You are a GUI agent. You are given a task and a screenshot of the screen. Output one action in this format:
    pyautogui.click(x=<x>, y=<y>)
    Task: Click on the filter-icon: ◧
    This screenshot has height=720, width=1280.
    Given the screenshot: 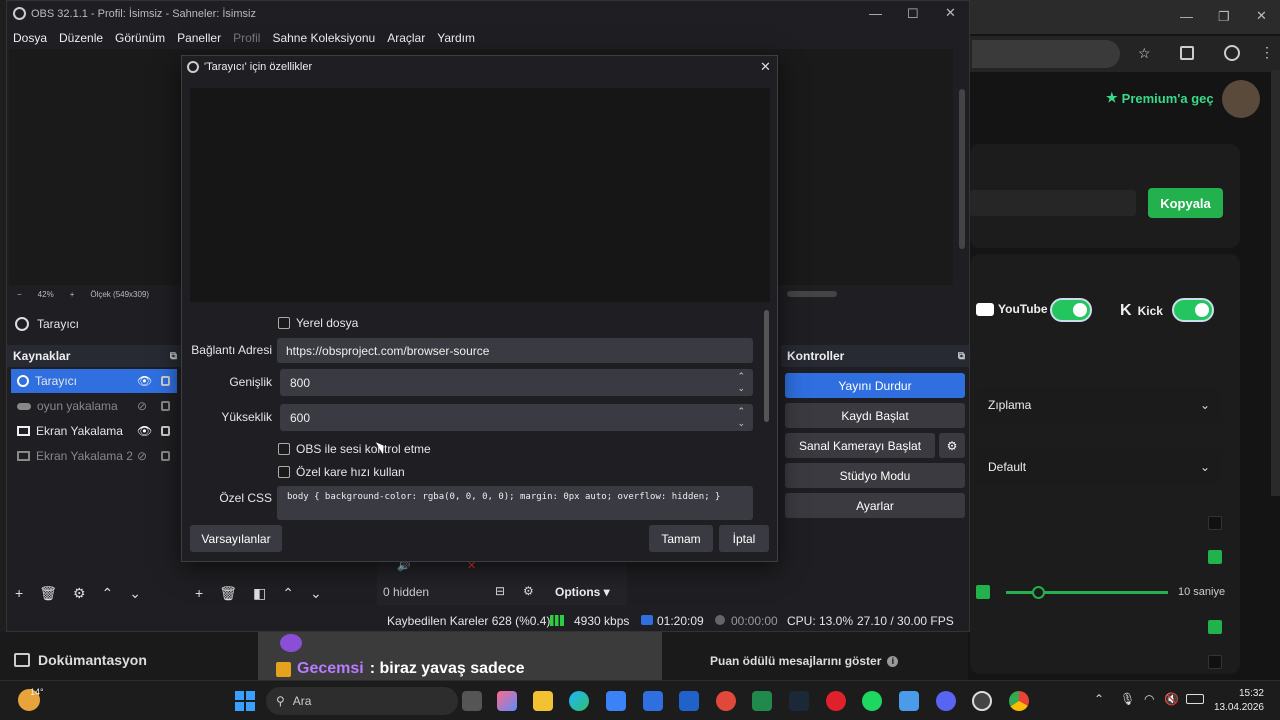 What is the action you would take?
    pyautogui.click(x=259, y=593)
    